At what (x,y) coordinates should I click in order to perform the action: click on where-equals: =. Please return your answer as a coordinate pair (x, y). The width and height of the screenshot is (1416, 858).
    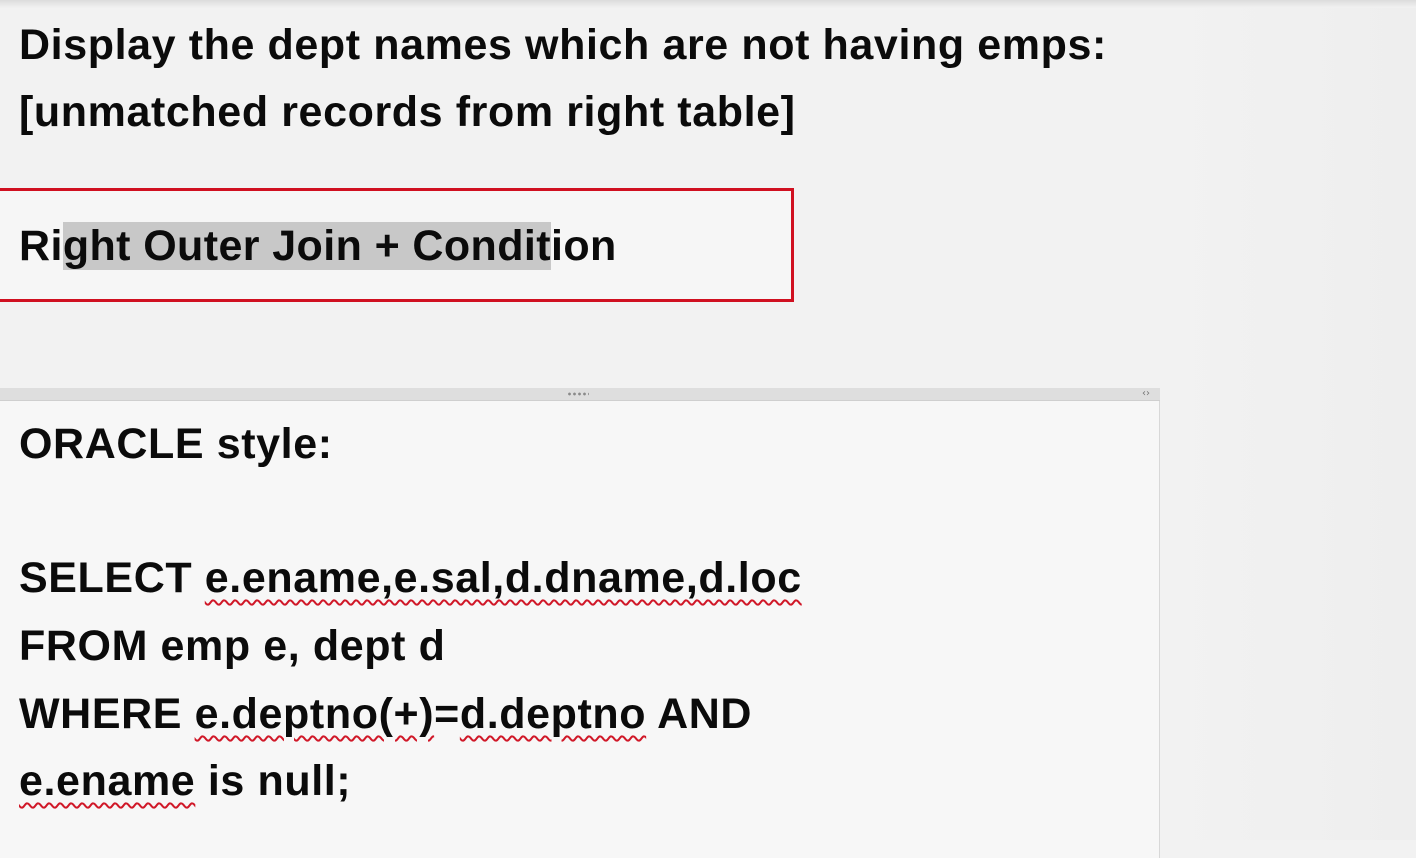
    Looking at the image, I should click on (447, 714).